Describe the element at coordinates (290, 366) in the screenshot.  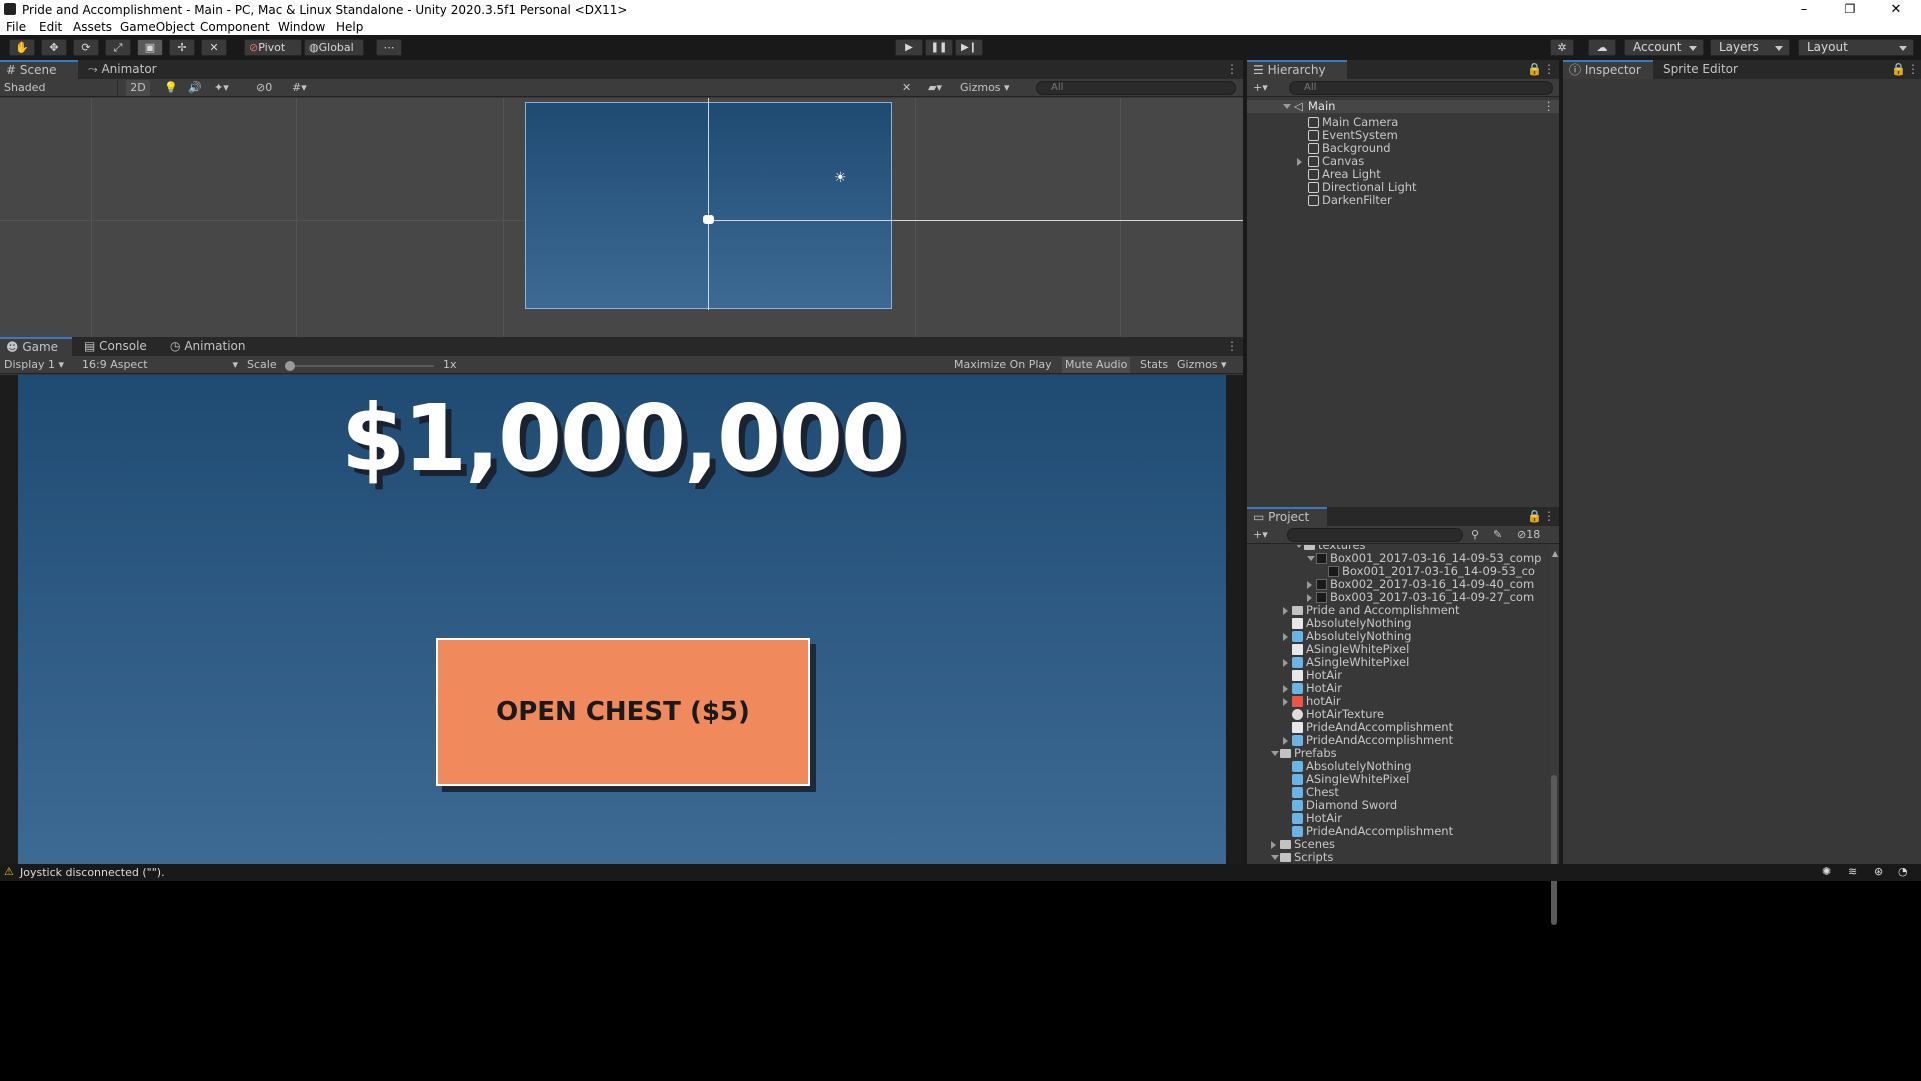
I see `scale-slider-handle` at that location.